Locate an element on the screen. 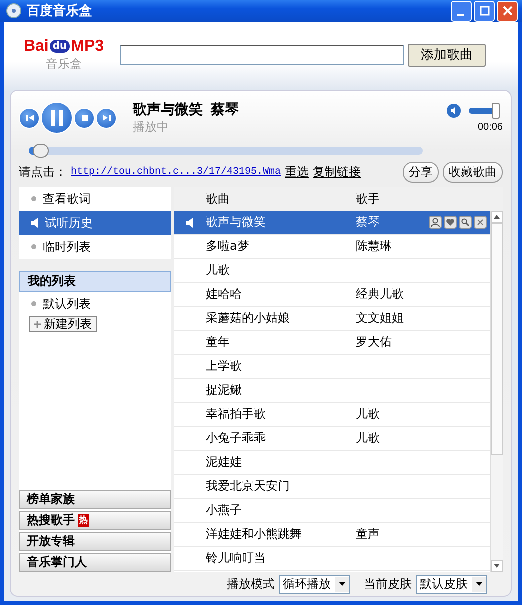 The width and height of the screenshot is (522, 605). artist-cell: 童声 is located at coordinates (368, 534).